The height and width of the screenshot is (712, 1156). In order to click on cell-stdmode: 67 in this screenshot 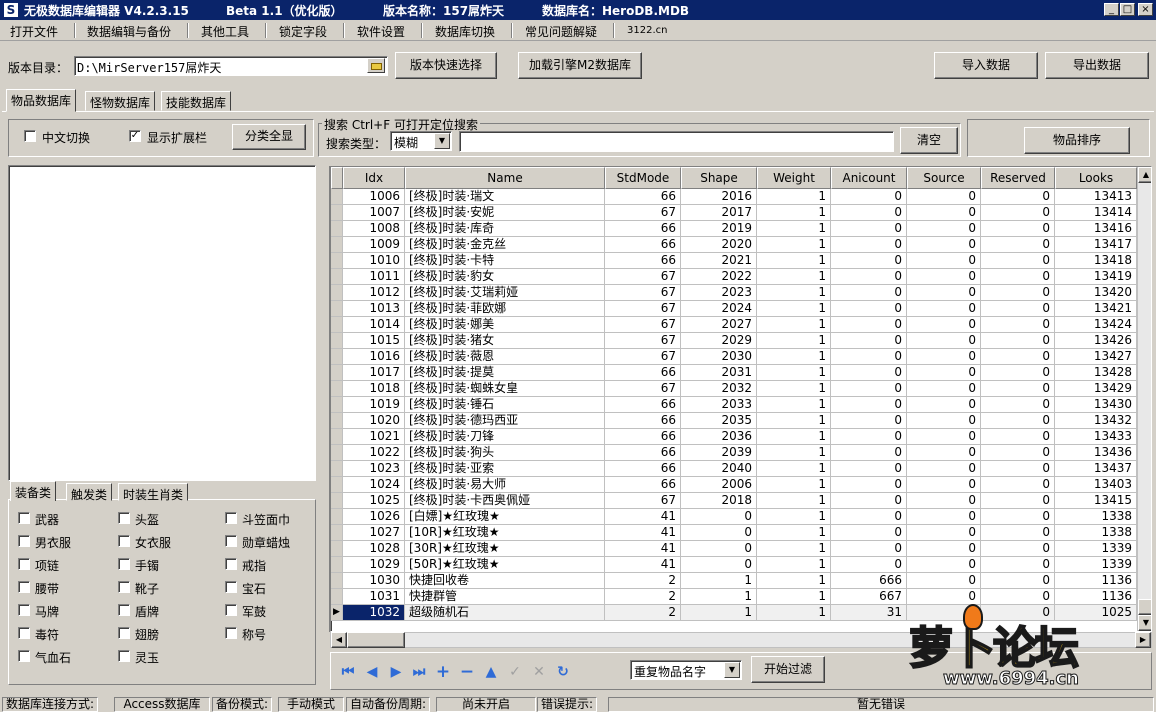, I will do `click(643, 501)`.